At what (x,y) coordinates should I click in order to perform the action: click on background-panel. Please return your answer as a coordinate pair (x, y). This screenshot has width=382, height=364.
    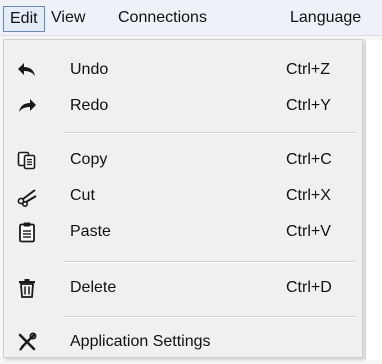
    Looking at the image, I should click on (373, 200).